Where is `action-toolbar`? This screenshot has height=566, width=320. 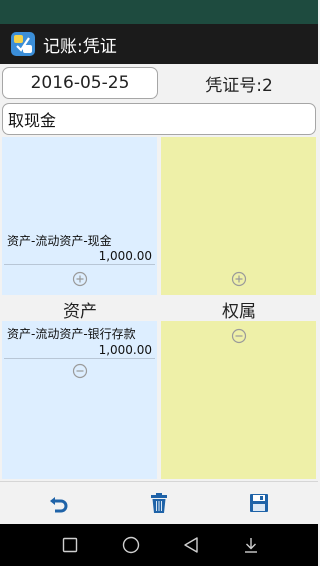 action-toolbar is located at coordinates (159, 503).